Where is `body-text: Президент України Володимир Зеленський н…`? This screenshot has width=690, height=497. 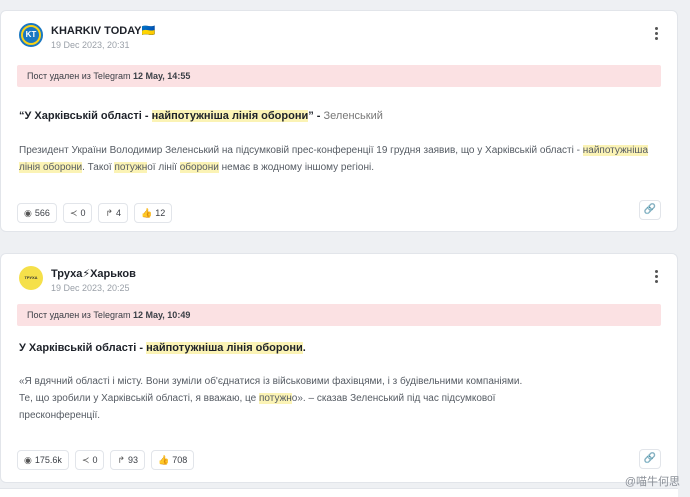 body-text: Президент України Володимир Зеленський н… is located at coordinates (301, 150).